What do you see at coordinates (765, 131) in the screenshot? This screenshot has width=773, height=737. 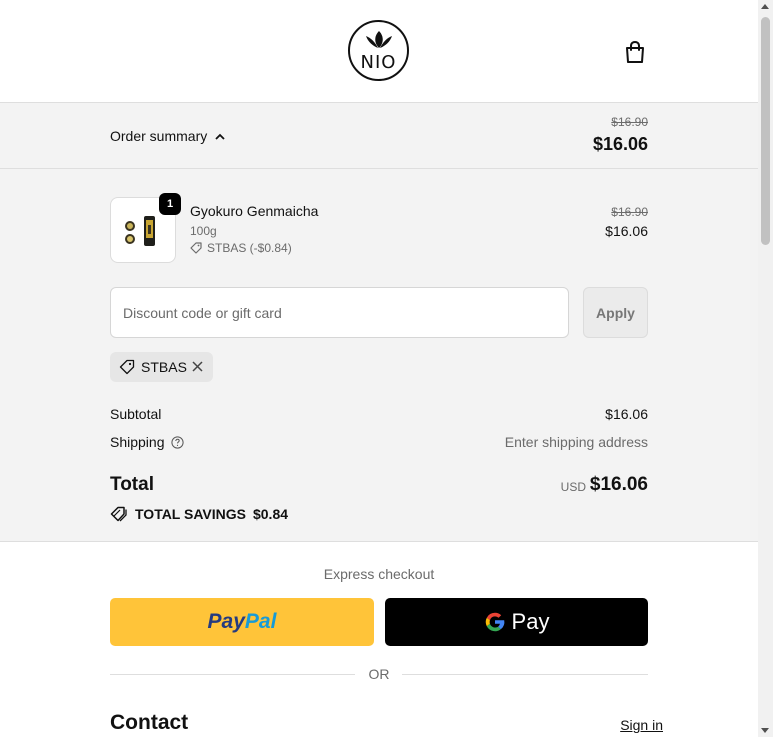 I see `scrollbar-thumb` at bounding box center [765, 131].